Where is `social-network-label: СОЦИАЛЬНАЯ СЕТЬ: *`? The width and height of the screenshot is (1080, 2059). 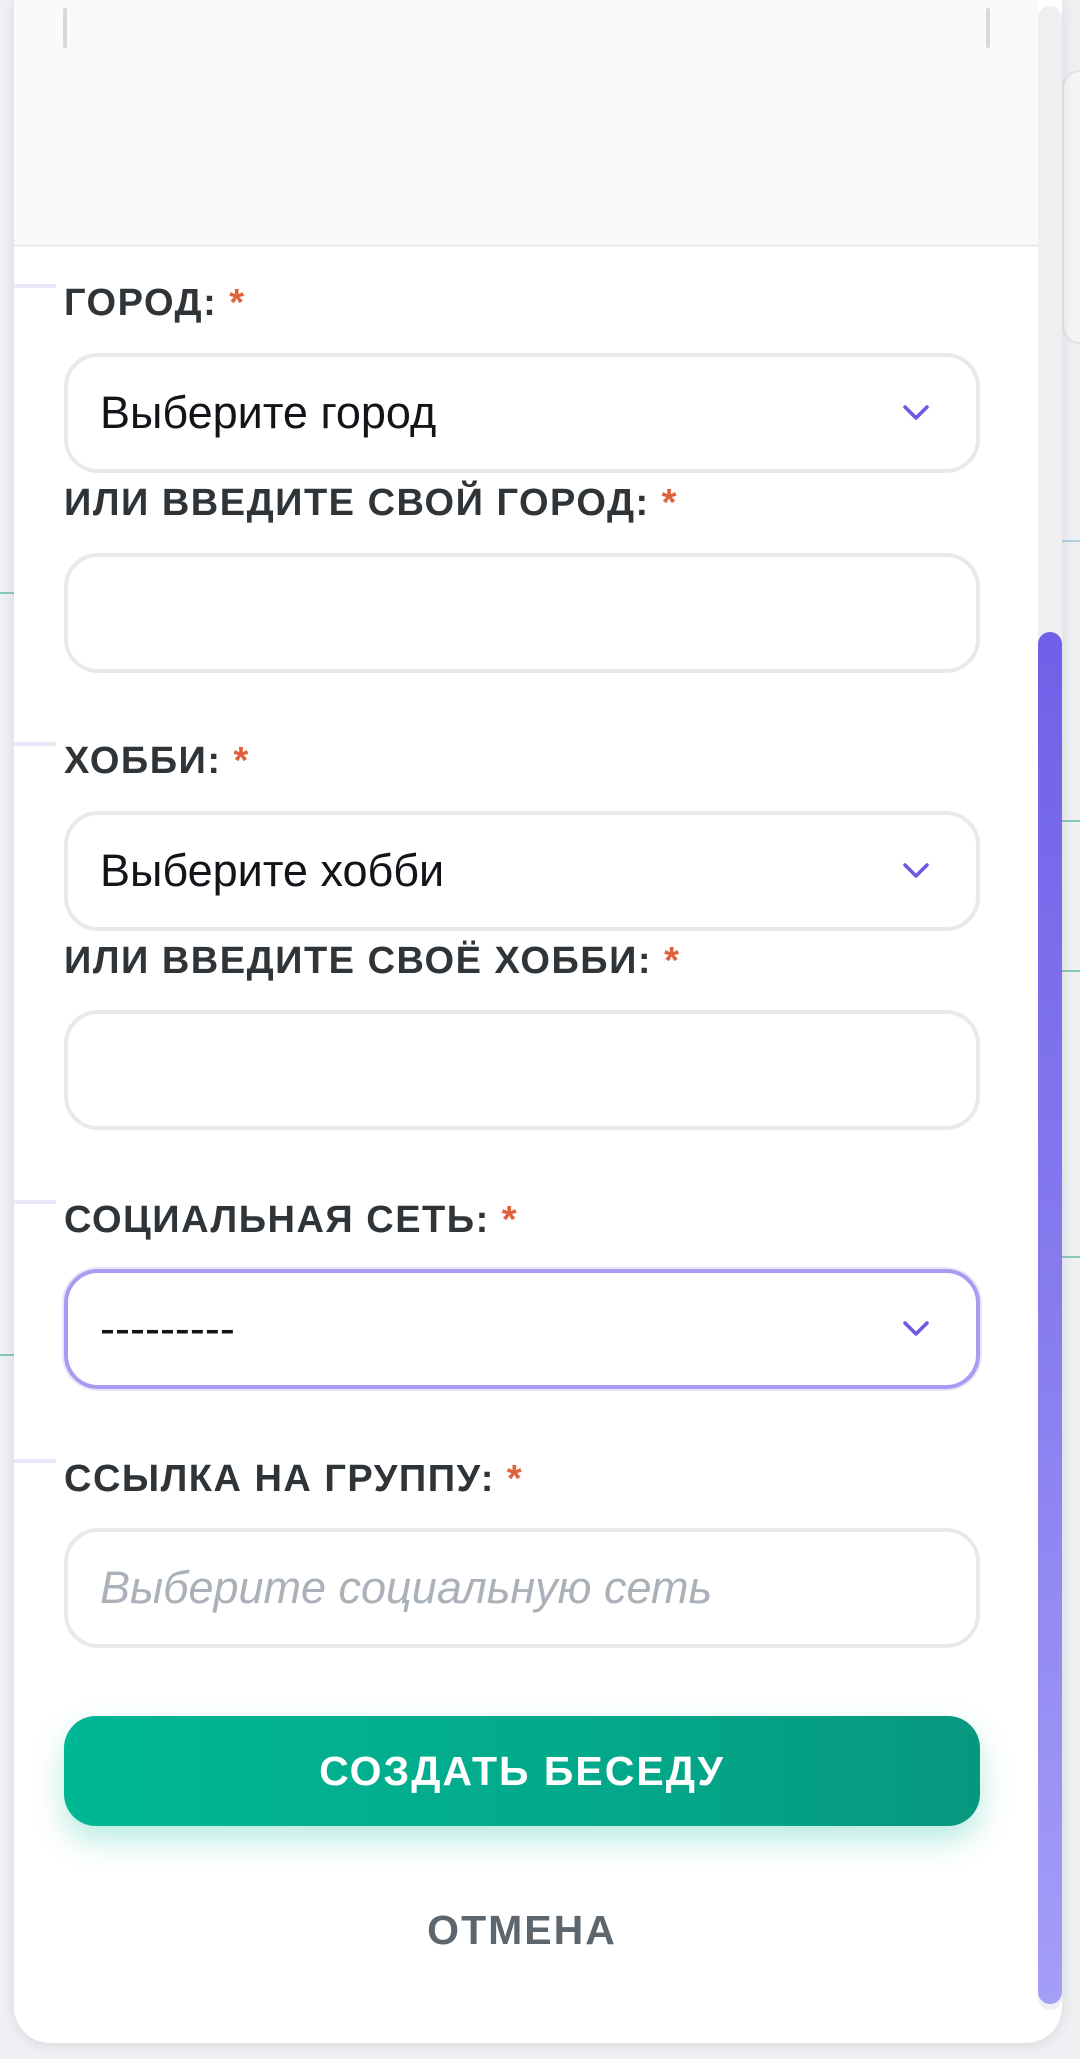
social-network-label: СОЦИАЛЬНАЯ СЕТЬ: * is located at coordinates (291, 1220).